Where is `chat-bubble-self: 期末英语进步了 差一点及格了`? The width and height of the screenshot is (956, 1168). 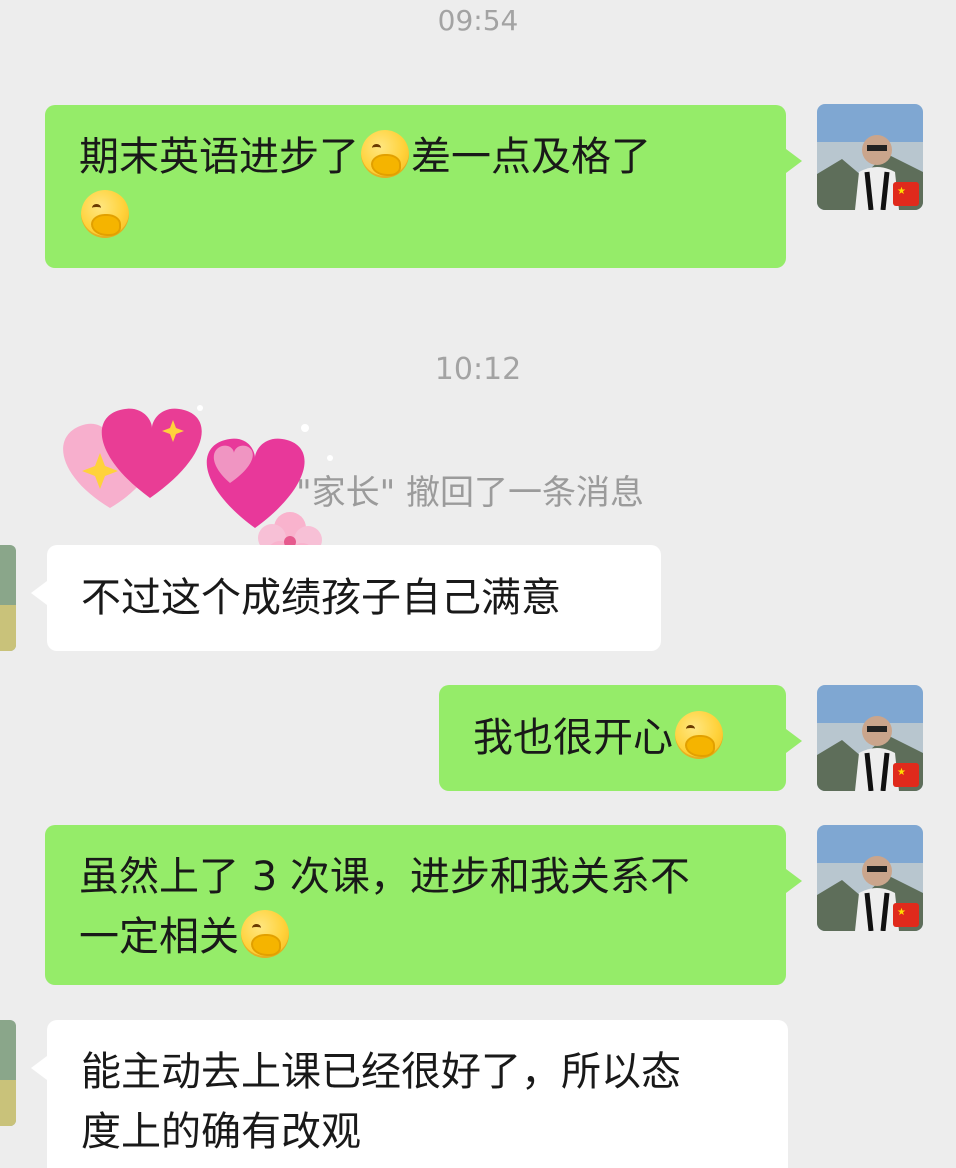
chat-bubble-self: 期末英语进步了 差一点及格了 is located at coordinates (423, 186).